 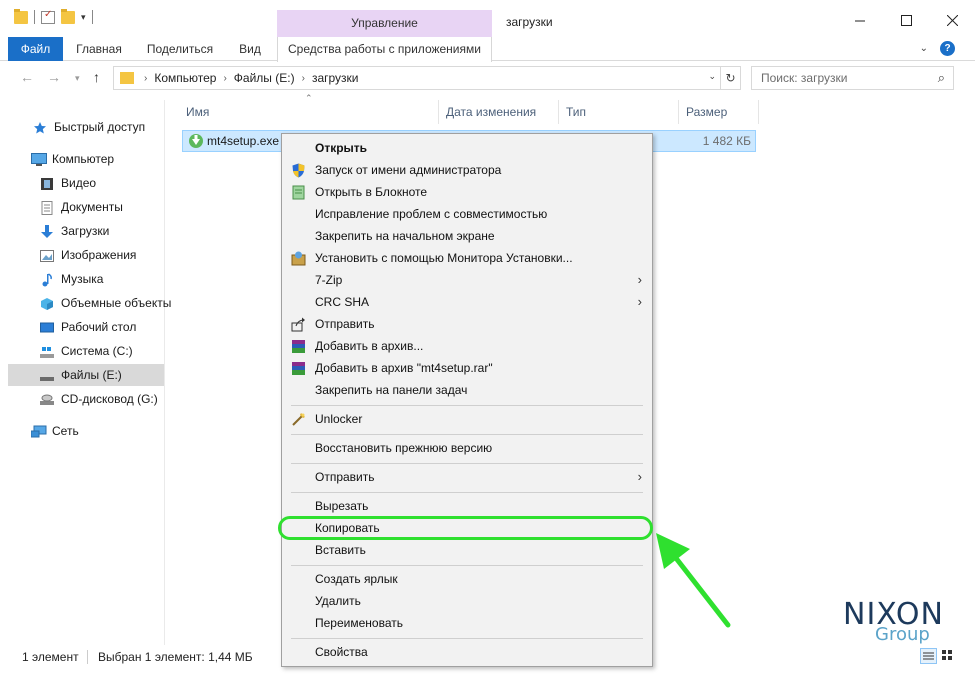 I want to click on menu-item-add-archive-rar: Добавить в архив "mt4setup.rar", so click(x=467, y=368).